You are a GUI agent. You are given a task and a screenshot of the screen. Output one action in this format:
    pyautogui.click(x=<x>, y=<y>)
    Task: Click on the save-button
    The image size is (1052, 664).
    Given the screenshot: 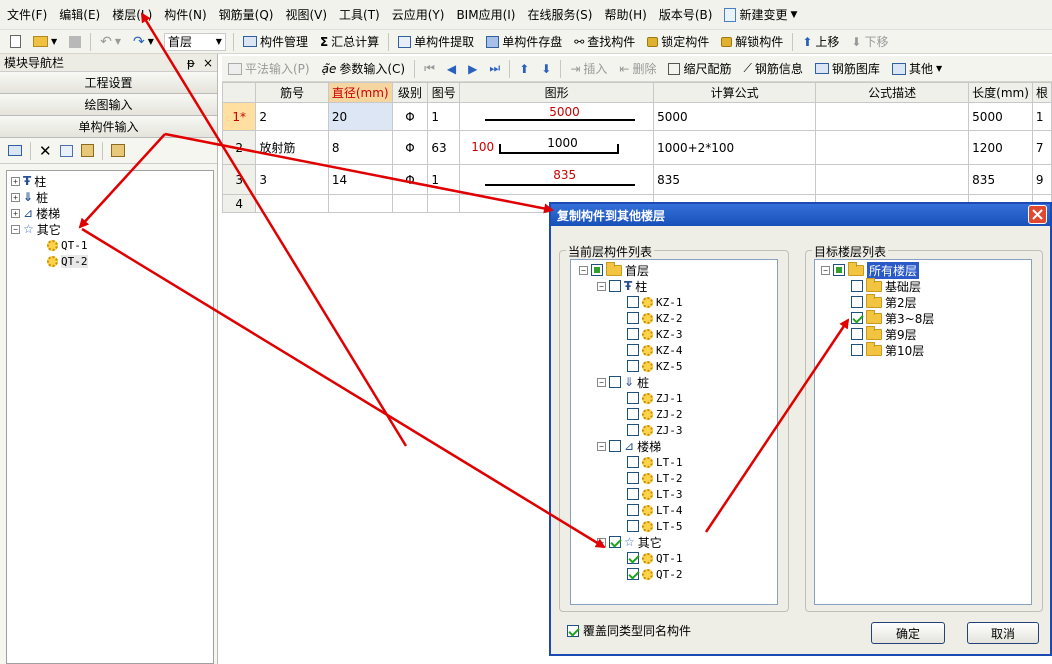 What is the action you would take?
    pyautogui.click(x=75, y=42)
    